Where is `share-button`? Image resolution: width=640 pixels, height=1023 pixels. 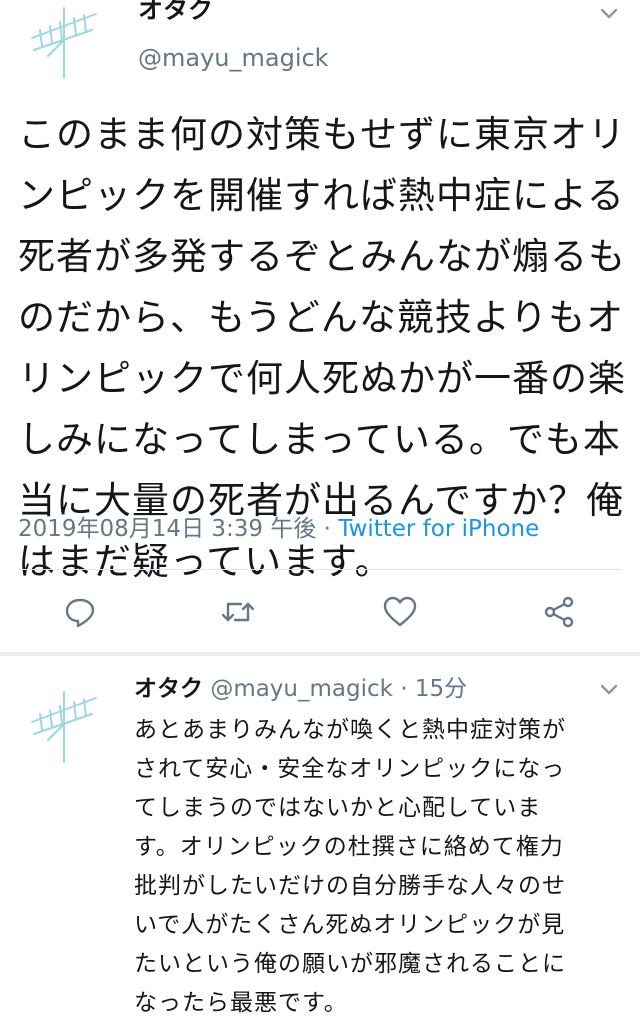
share-button is located at coordinates (559, 612).